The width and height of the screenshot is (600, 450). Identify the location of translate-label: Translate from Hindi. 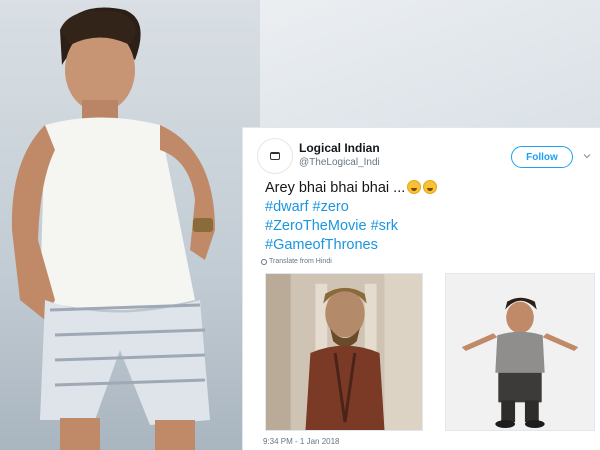
(300, 261).